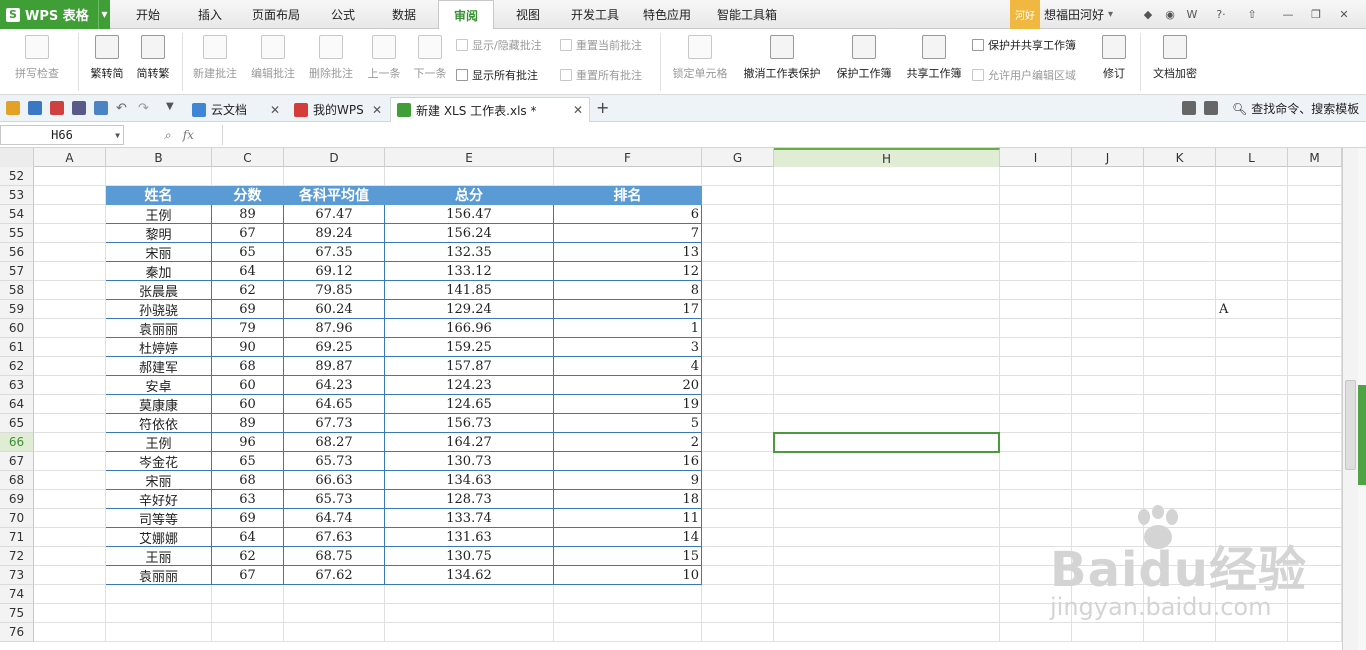  Describe the element at coordinates (248, 233) in the screenshot. I see `table-cell: 67` at that location.